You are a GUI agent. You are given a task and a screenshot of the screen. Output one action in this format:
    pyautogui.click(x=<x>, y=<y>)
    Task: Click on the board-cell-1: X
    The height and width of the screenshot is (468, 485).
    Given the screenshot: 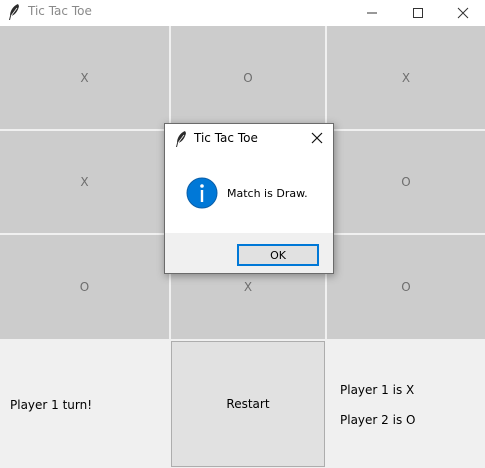 What is the action you would take?
    pyautogui.click(x=84, y=77)
    